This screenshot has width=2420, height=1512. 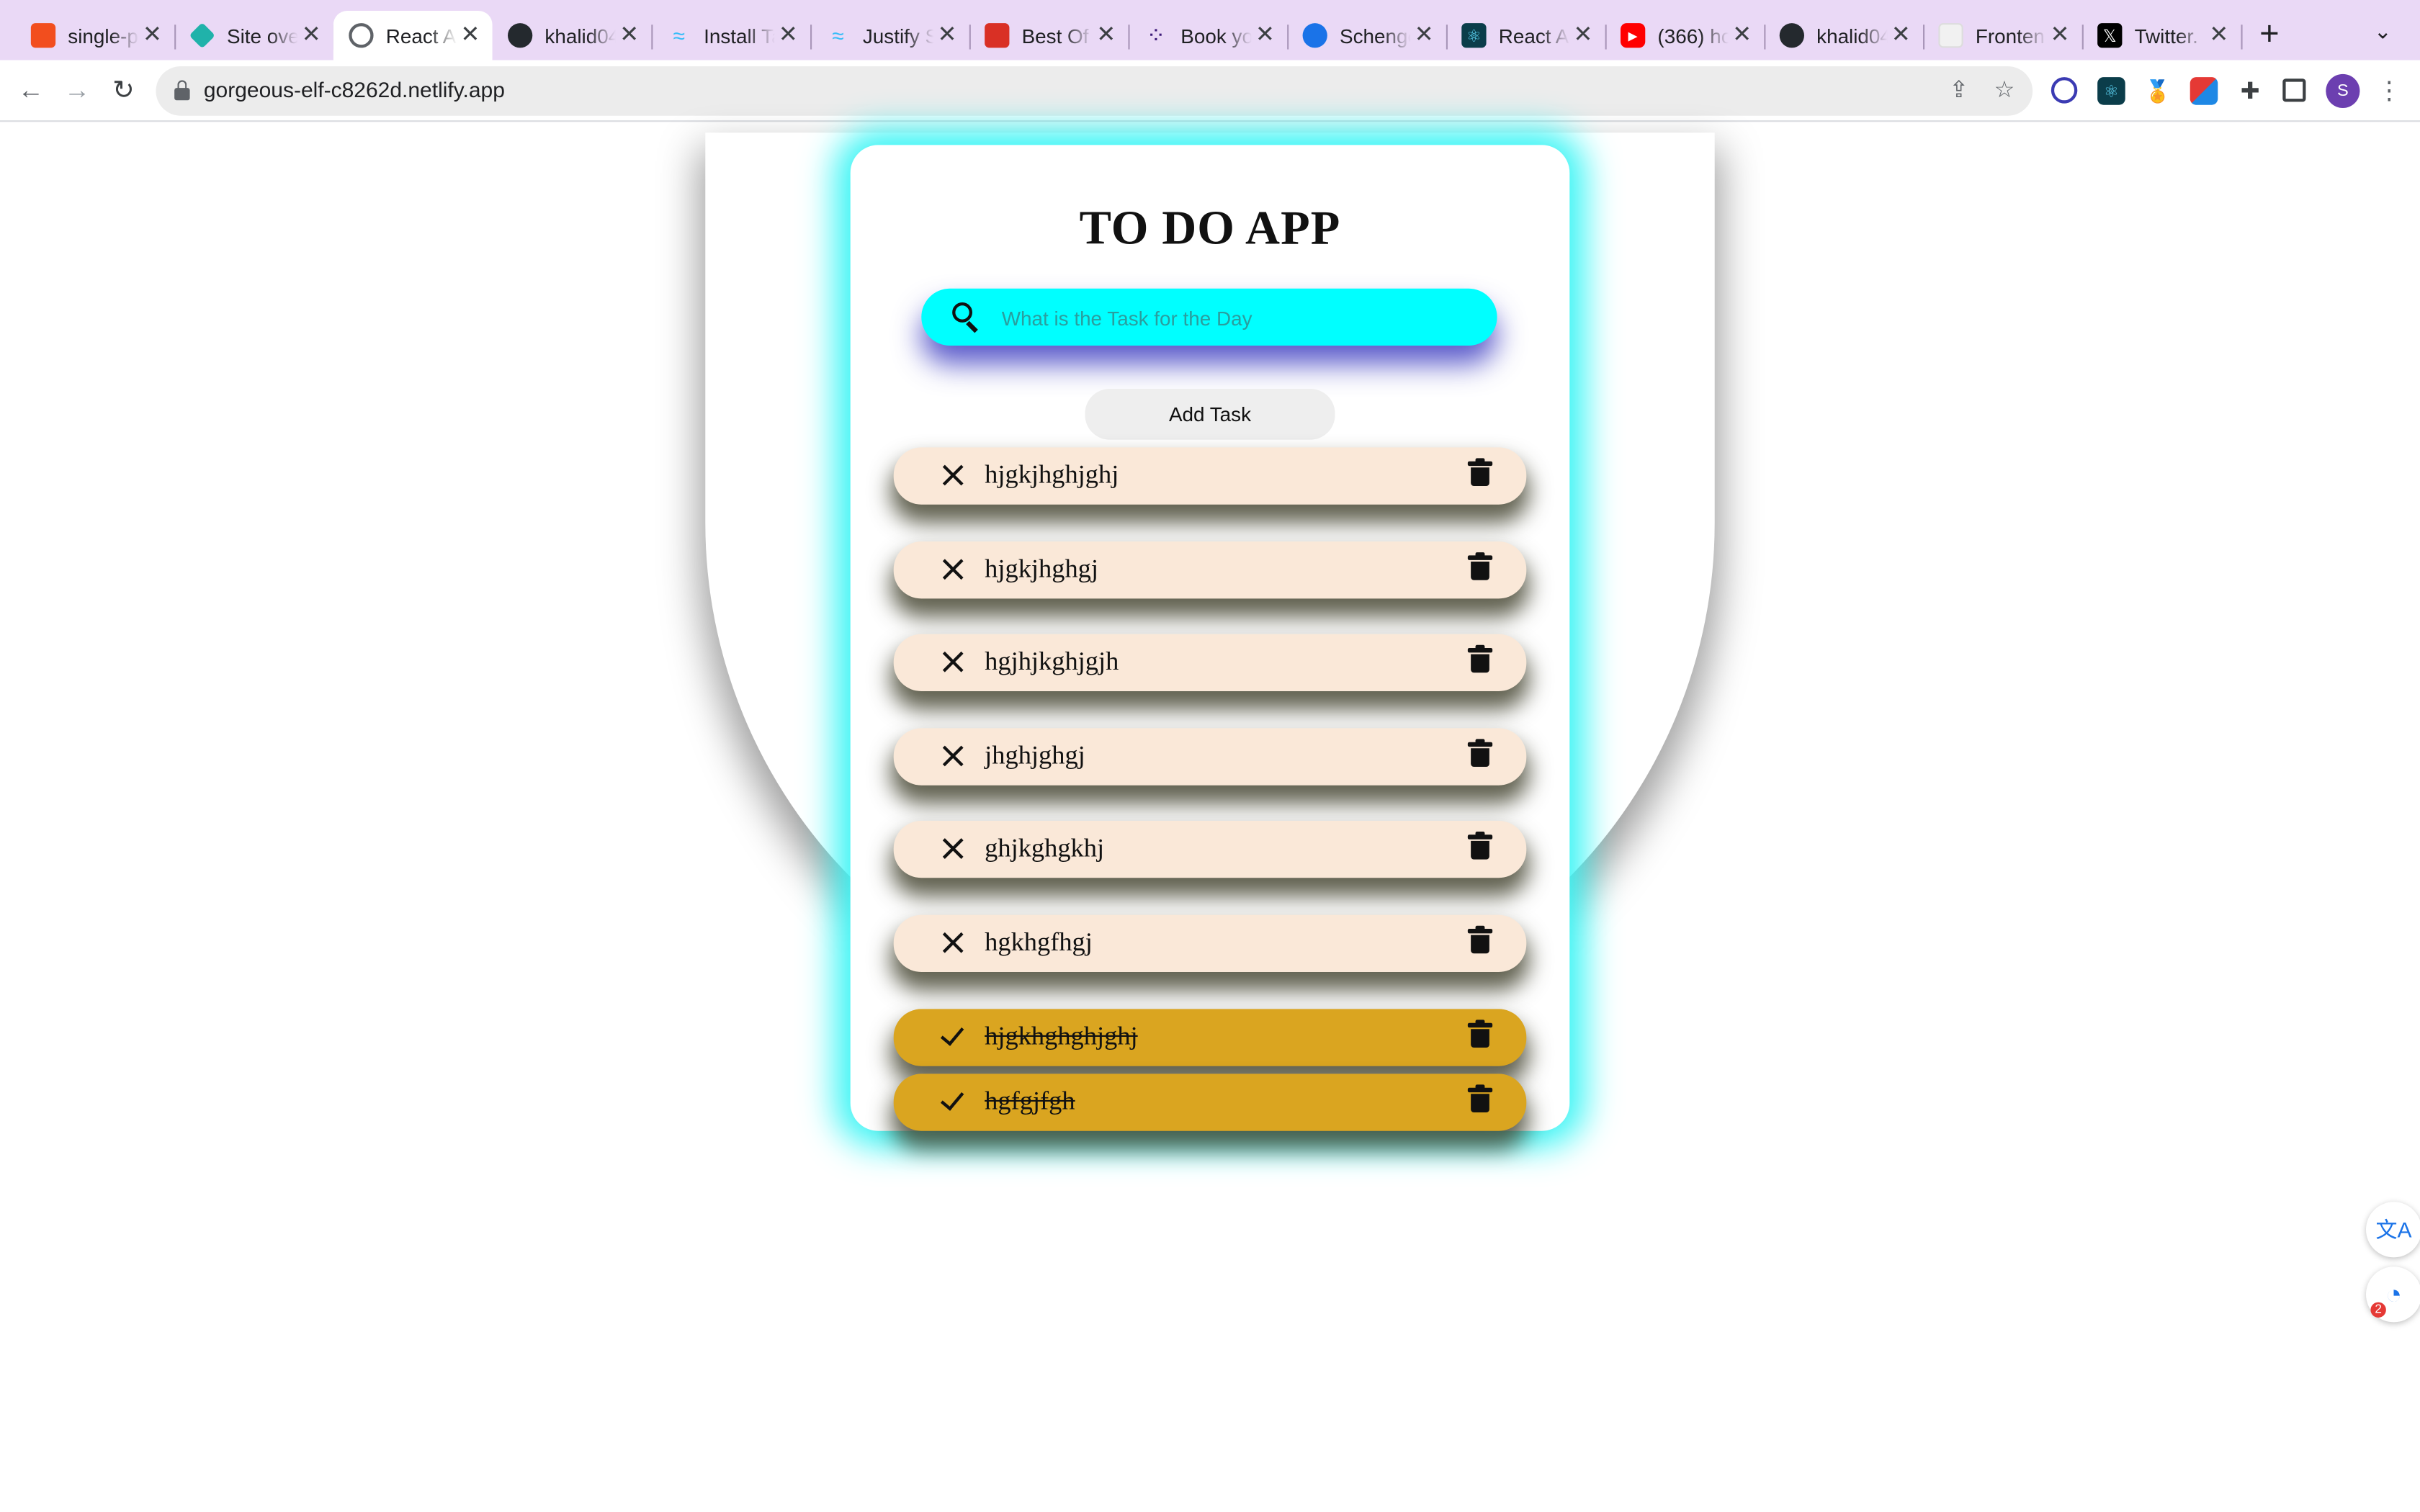 I want to click on task-item: hjgkjhghjghj, so click(x=1210, y=476).